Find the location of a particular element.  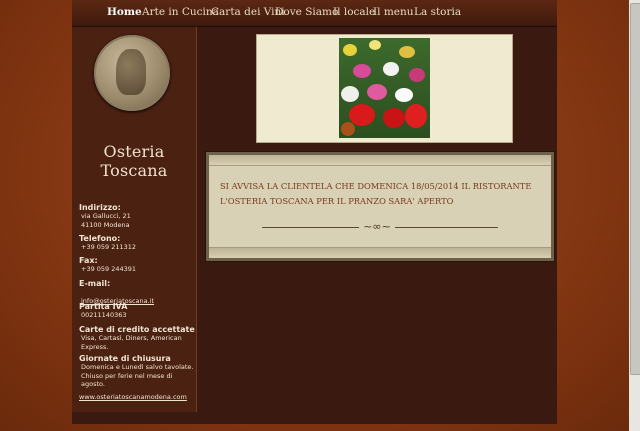

email-label: E-mail: is located at coordinates (95, 283).